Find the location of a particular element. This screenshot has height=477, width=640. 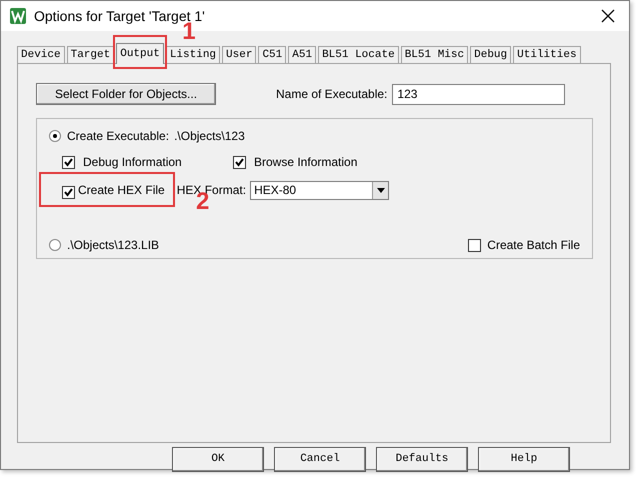

checkbox-label: Create Batch File is located at coordinates (533, 245).